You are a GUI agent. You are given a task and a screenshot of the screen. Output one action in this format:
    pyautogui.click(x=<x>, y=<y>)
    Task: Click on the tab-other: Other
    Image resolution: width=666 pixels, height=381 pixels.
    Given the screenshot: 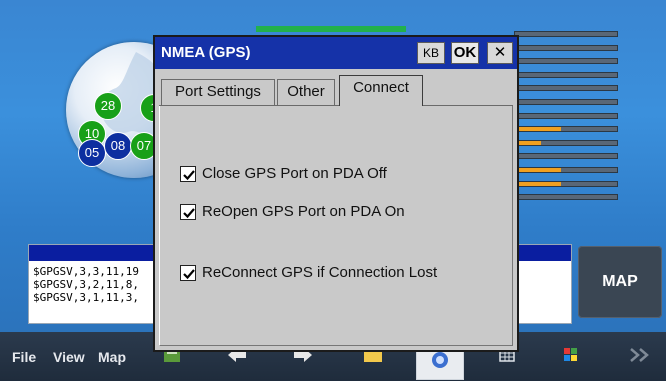 What is the action you would take?
    pyautogui.click(x=306, y=92)
    